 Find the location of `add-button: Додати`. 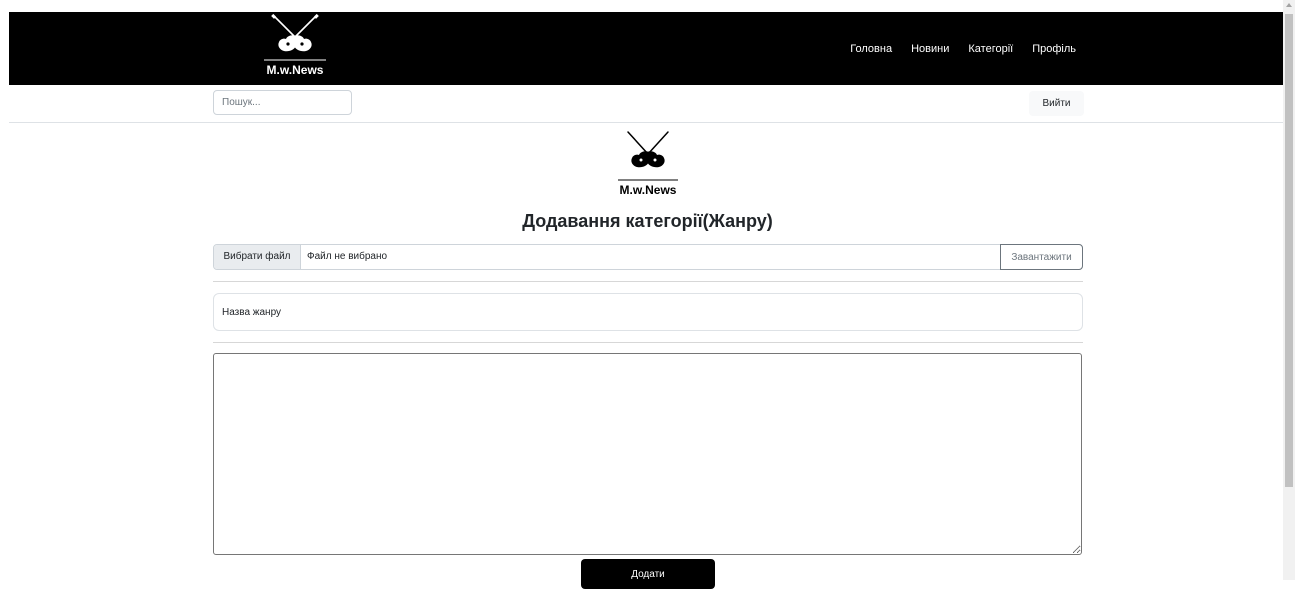

add-button: Додати is located at coordinates (648, 574).